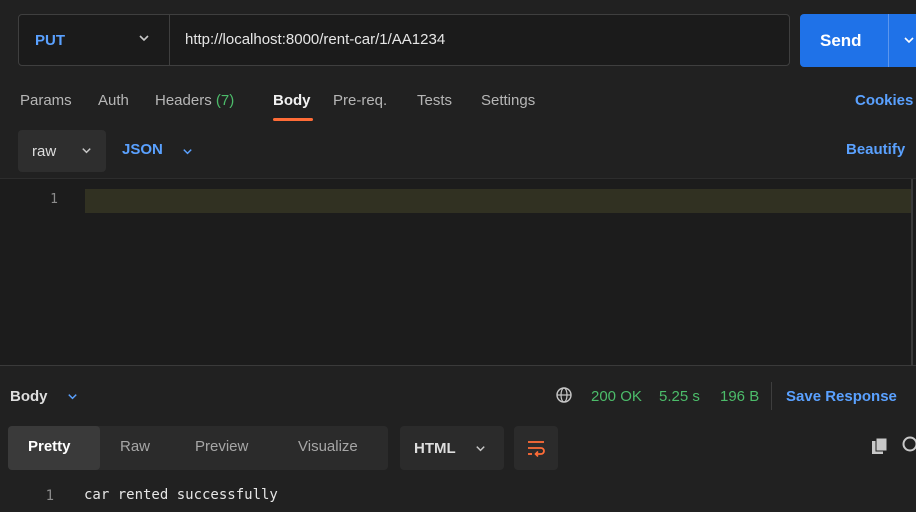 Image resolution: width=916 pixels, height=512 pixels. I want to click on response-status: 200 OK, so click(616, 396).